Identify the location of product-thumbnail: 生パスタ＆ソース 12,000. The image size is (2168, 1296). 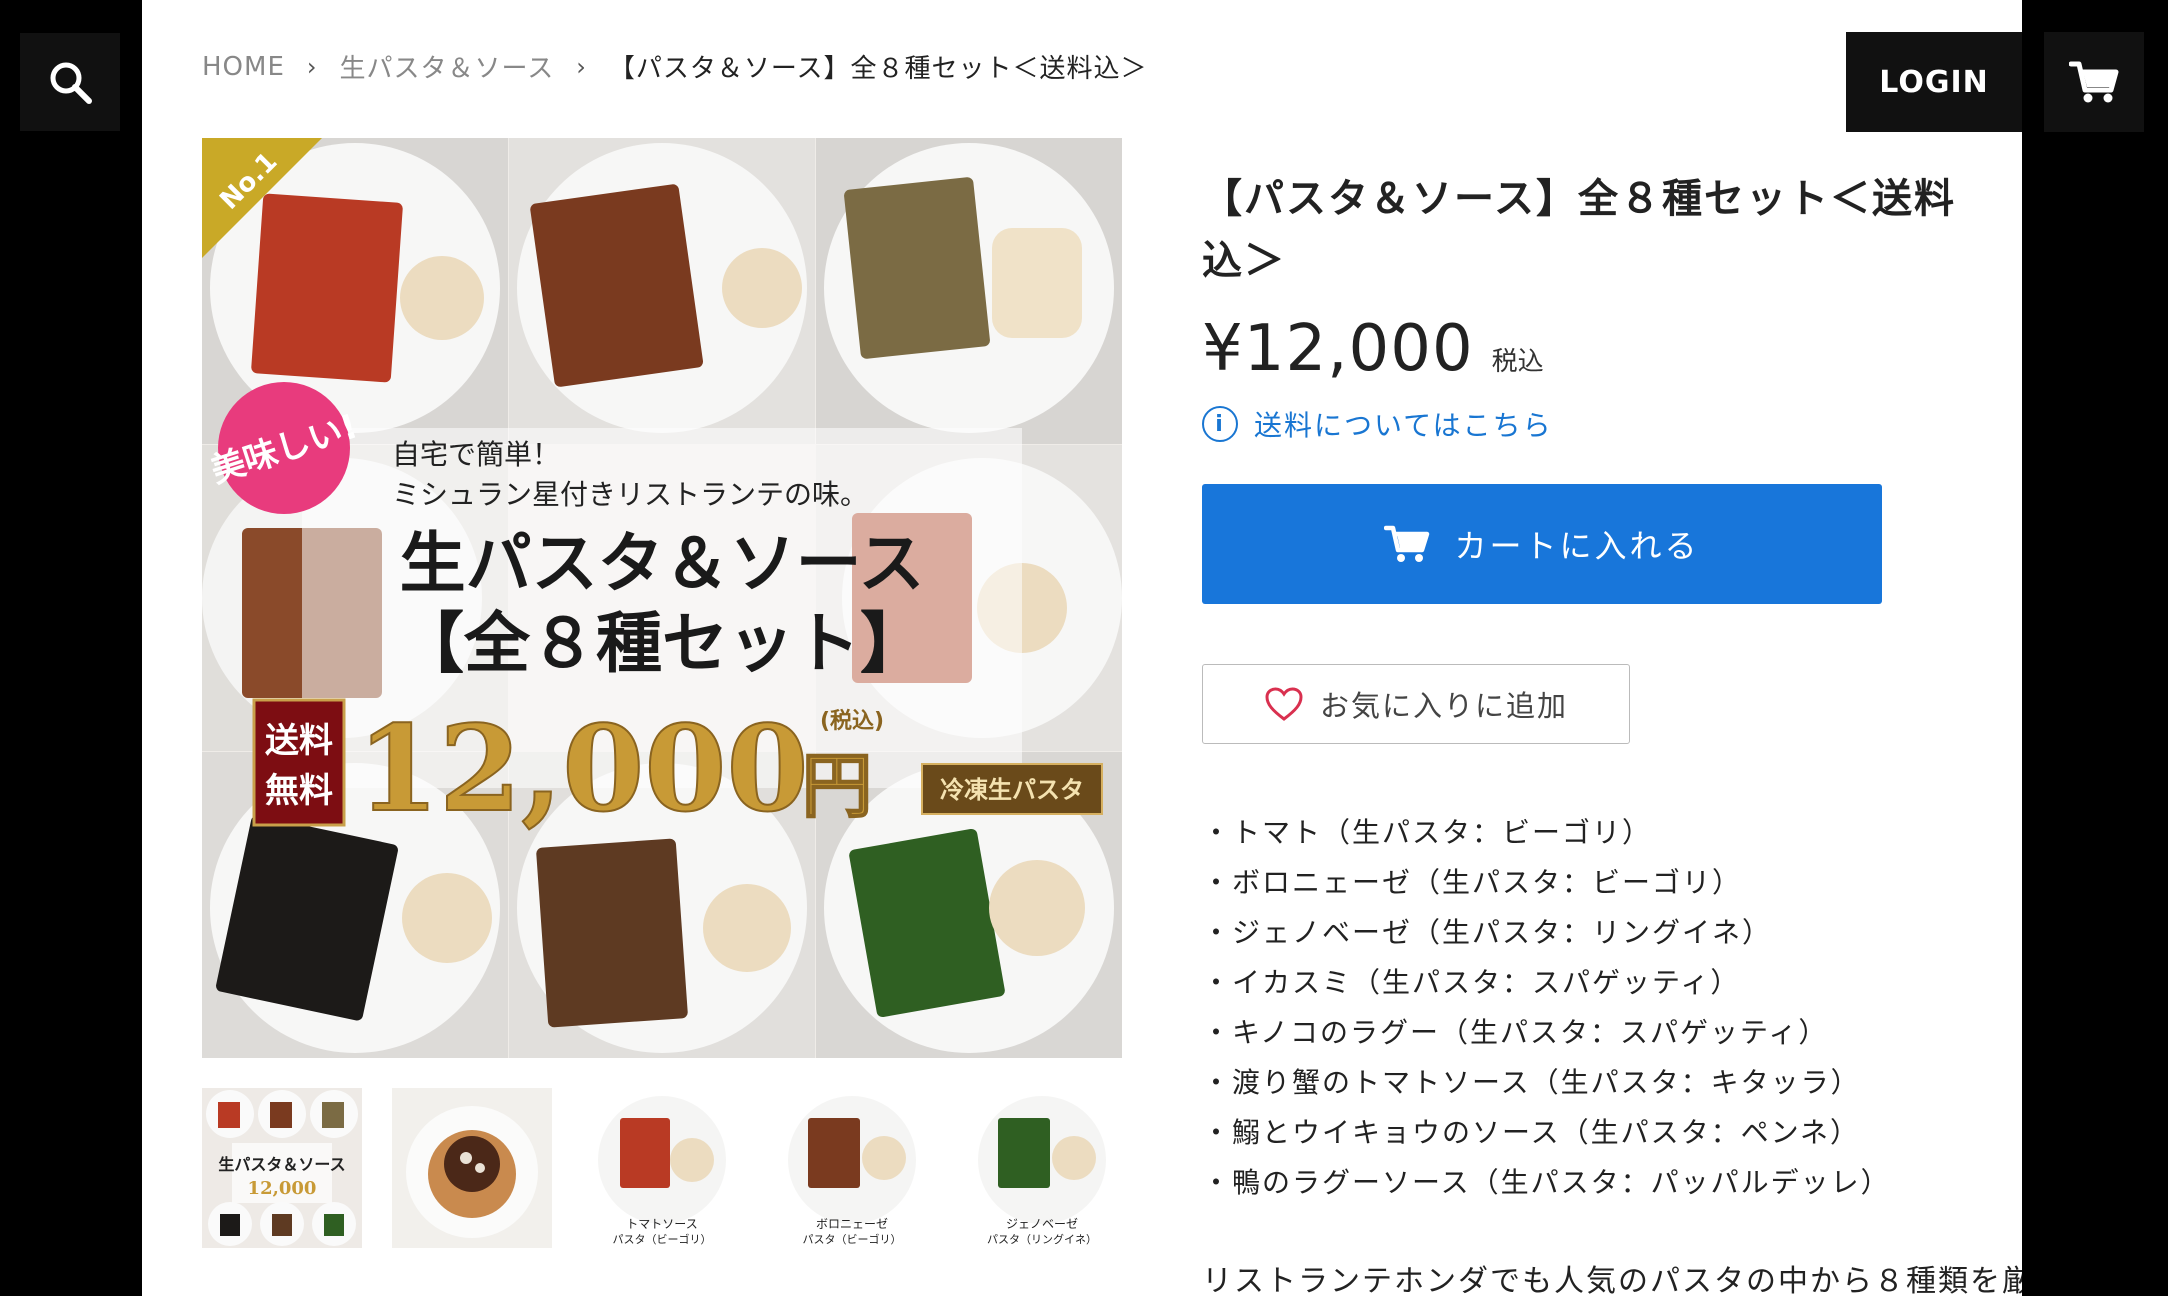
(282, 1168).